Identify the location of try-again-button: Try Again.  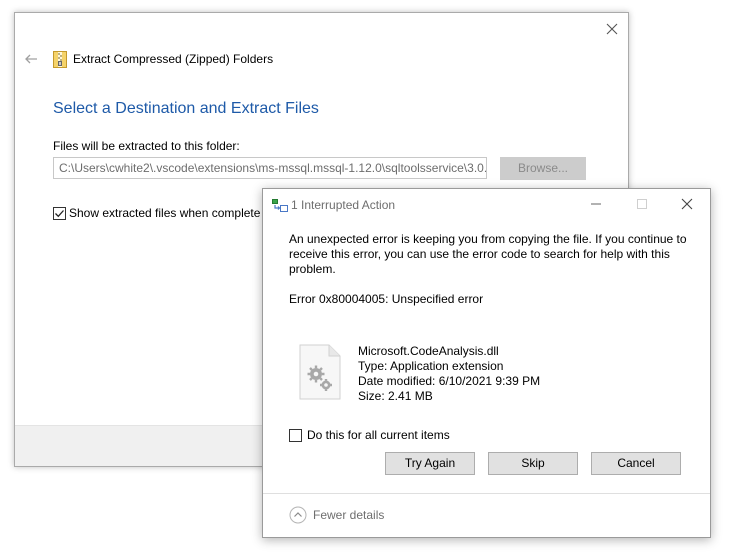
(430, 463).